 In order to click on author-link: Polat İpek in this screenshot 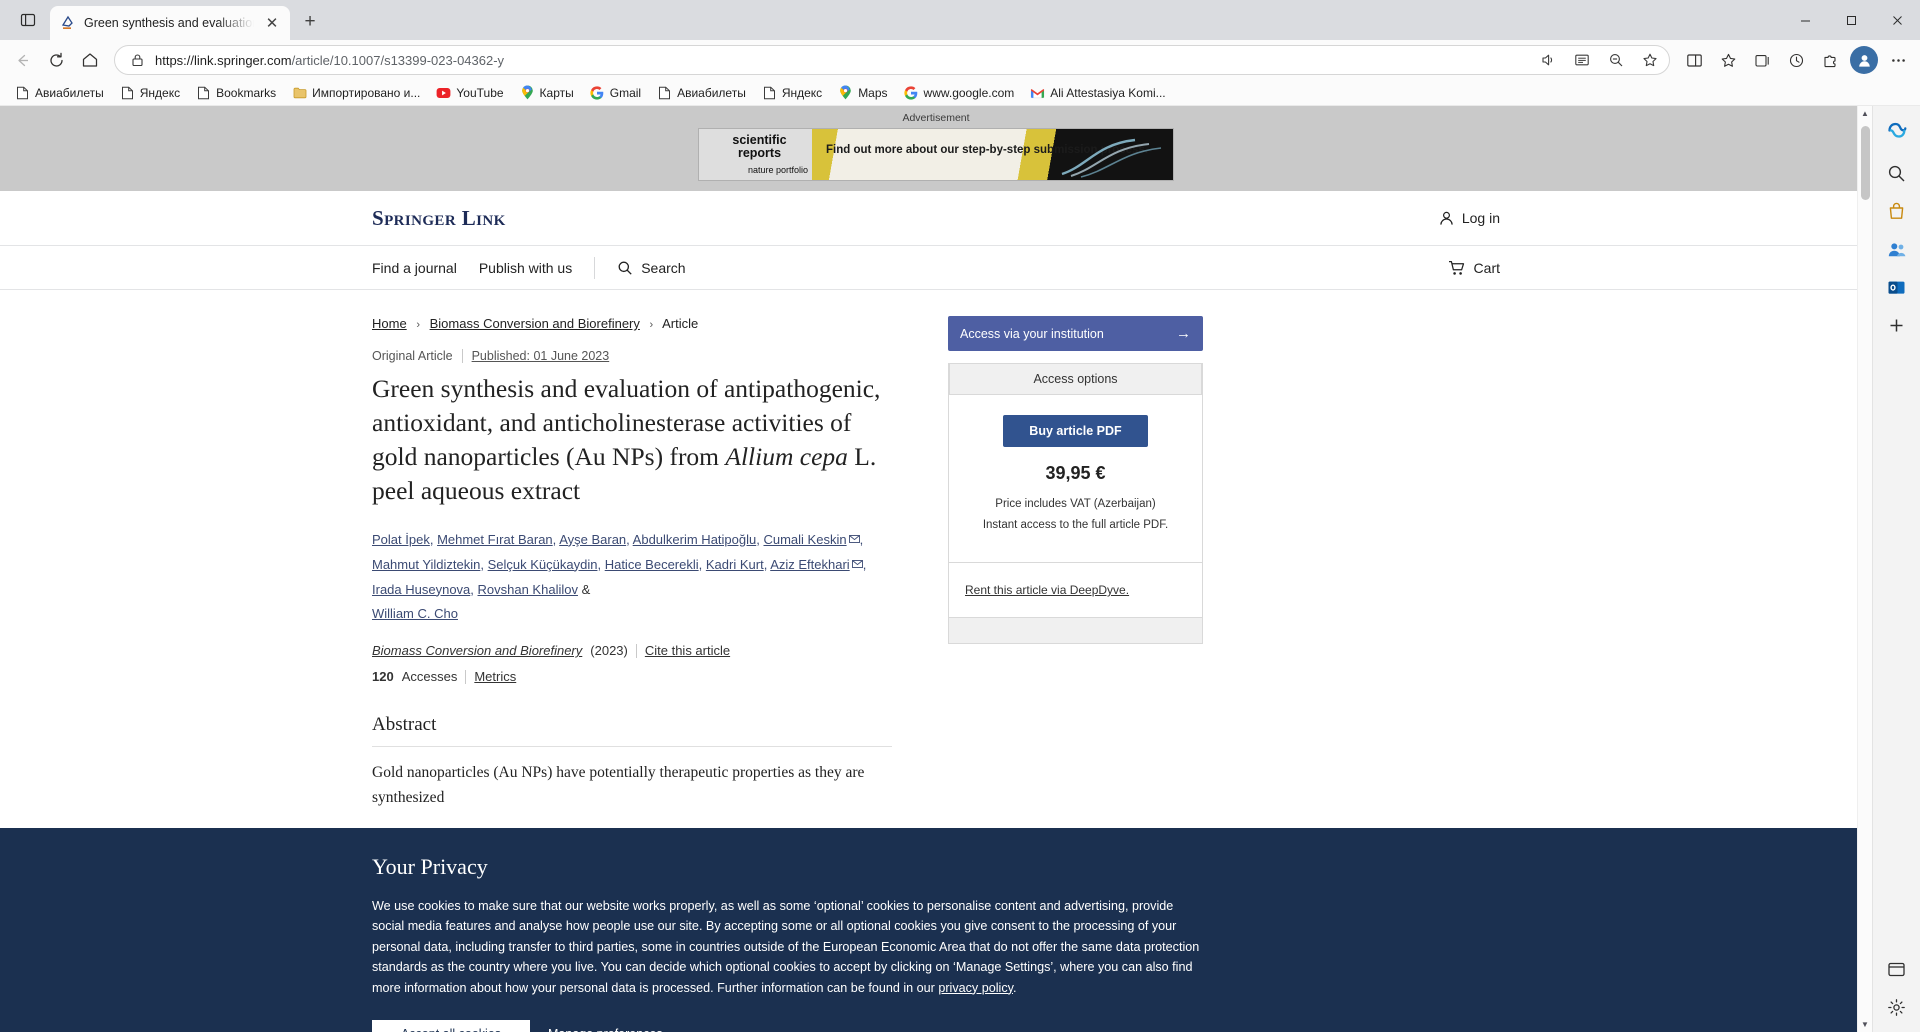, I will do `click(401, 539)`.